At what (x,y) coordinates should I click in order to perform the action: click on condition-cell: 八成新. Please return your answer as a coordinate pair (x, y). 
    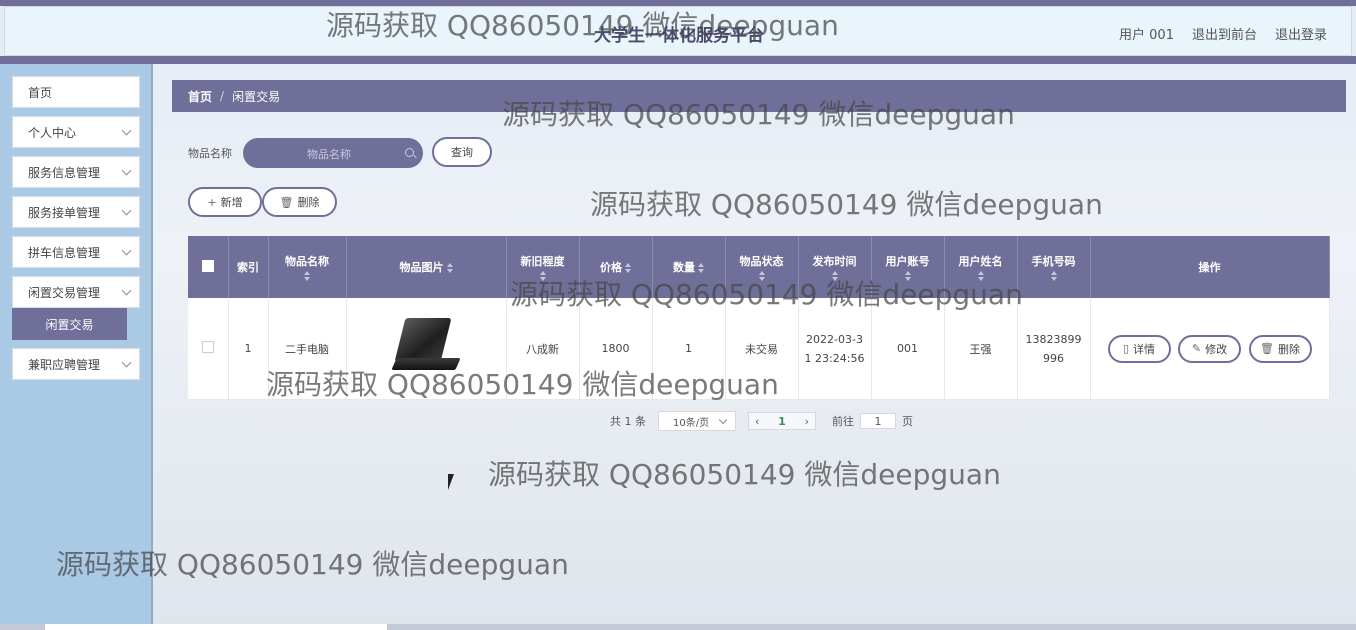
    Looking at the image, I should click on (543, 349).